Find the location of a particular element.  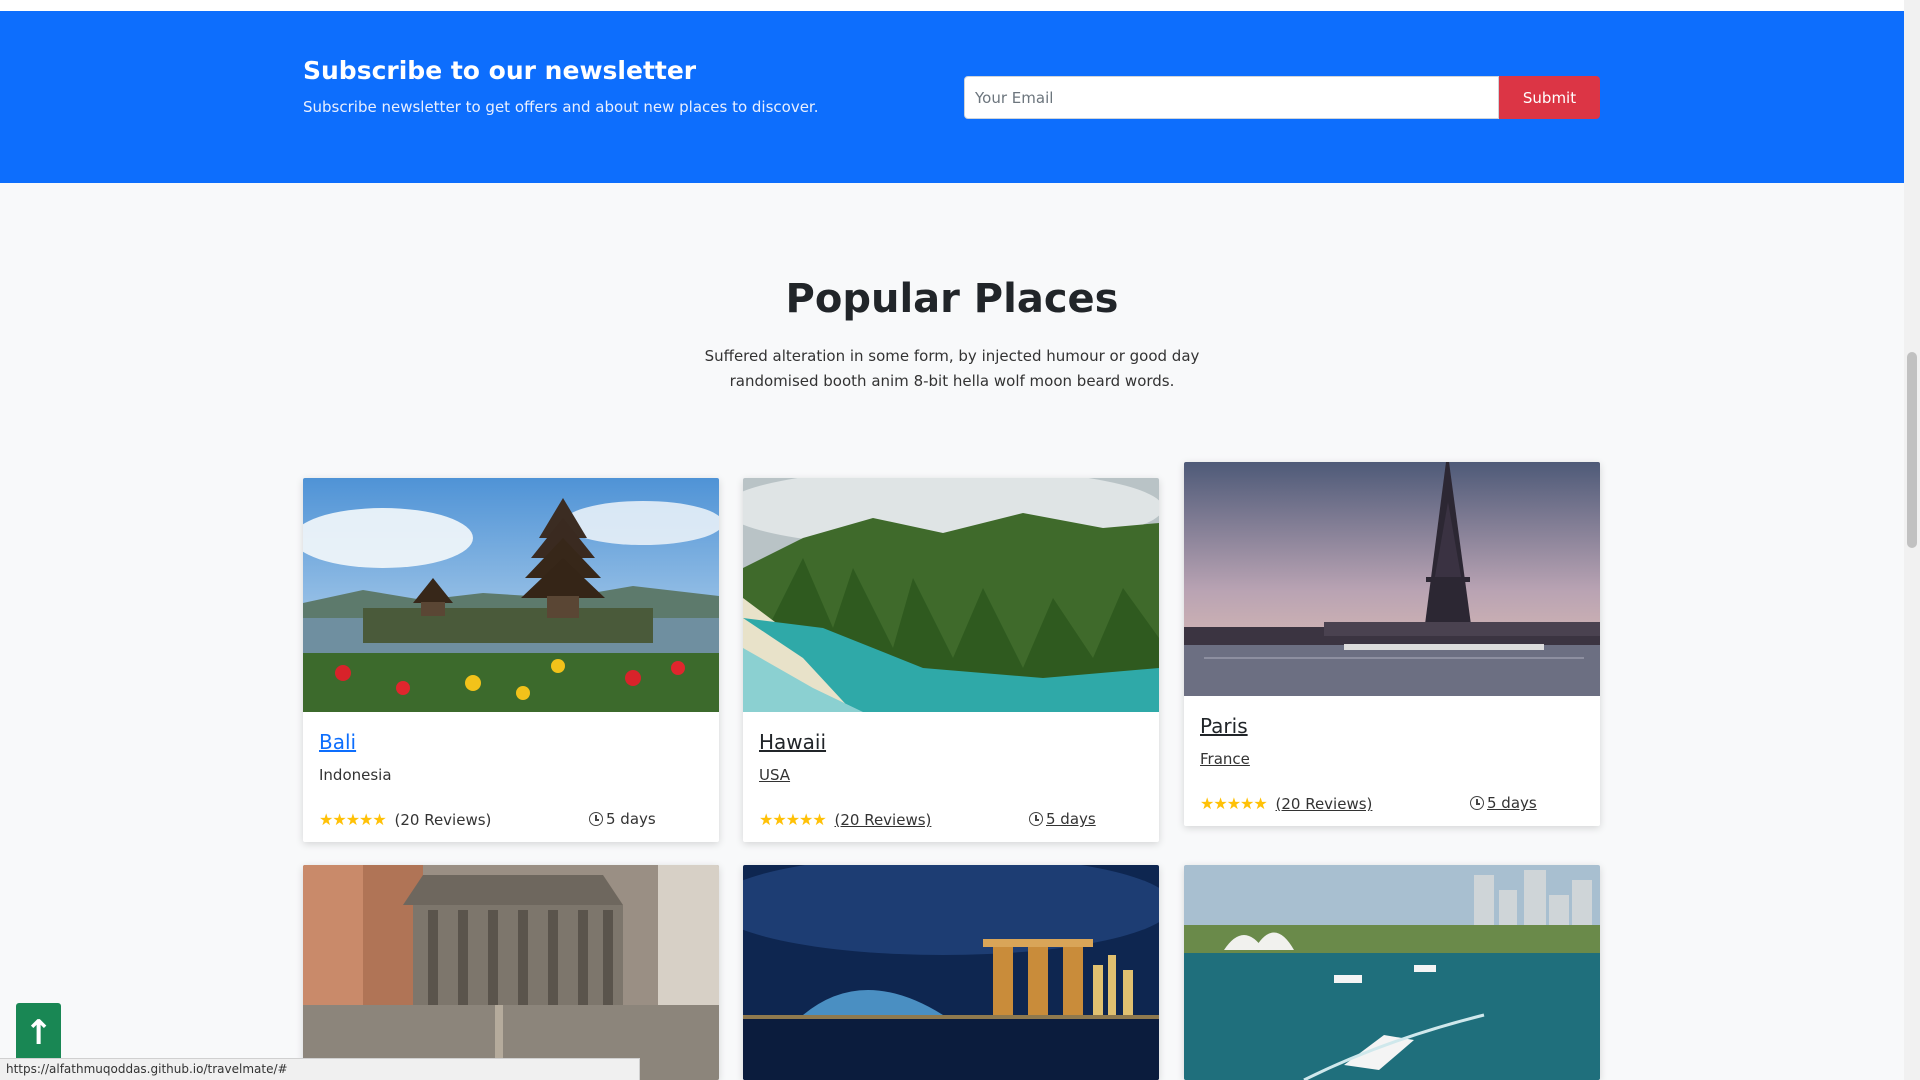

place-card-hawaii: Hawaii USA ★★★★★ (20 Reviews) 5 days is located at coordinates (951, 660).